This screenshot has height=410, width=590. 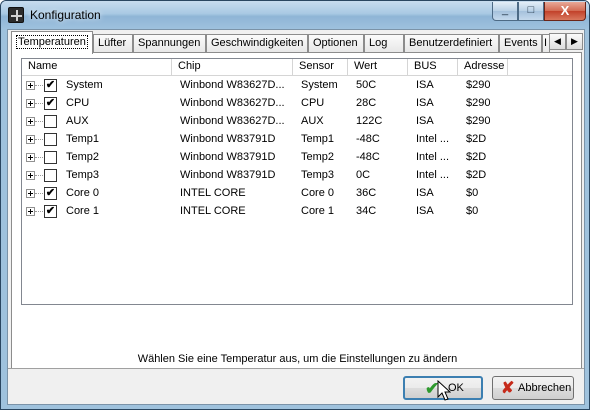 What do you see at coordinates (444, 390) in the screenshot?
I see `mouse-cursor-icon` at bounding box center [444, 390].